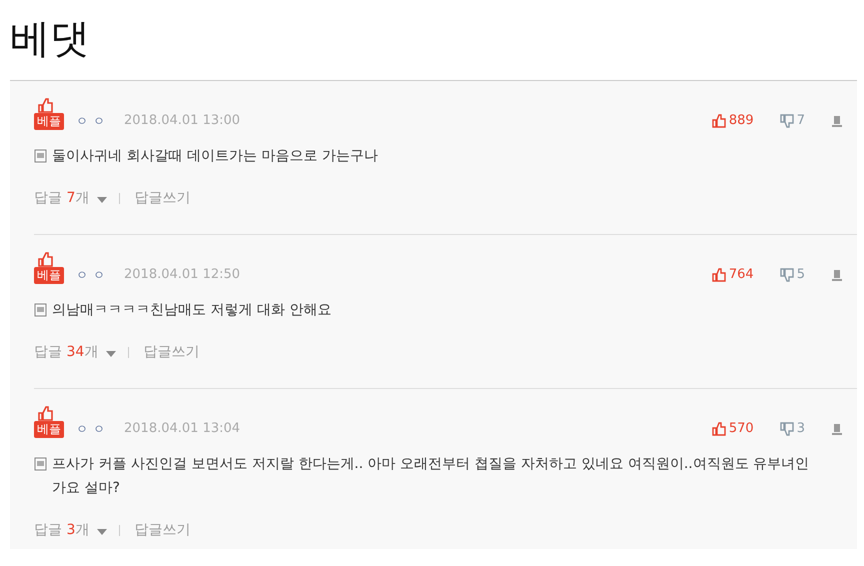  Describe the element at coordinates (192, 310) in the screenshot. I see `comment-text: 의남매ㅋㅋㅋㅋ친남매도 저렇게 대화 안해요` at that location.